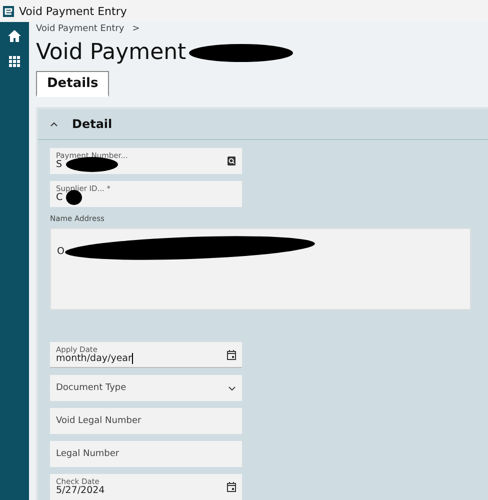 The image size is (488, 500). Describe the element at coordinates (80, 29) in the screenshot. I see `breadcrumb-link: Void Payment Entry` at that location.